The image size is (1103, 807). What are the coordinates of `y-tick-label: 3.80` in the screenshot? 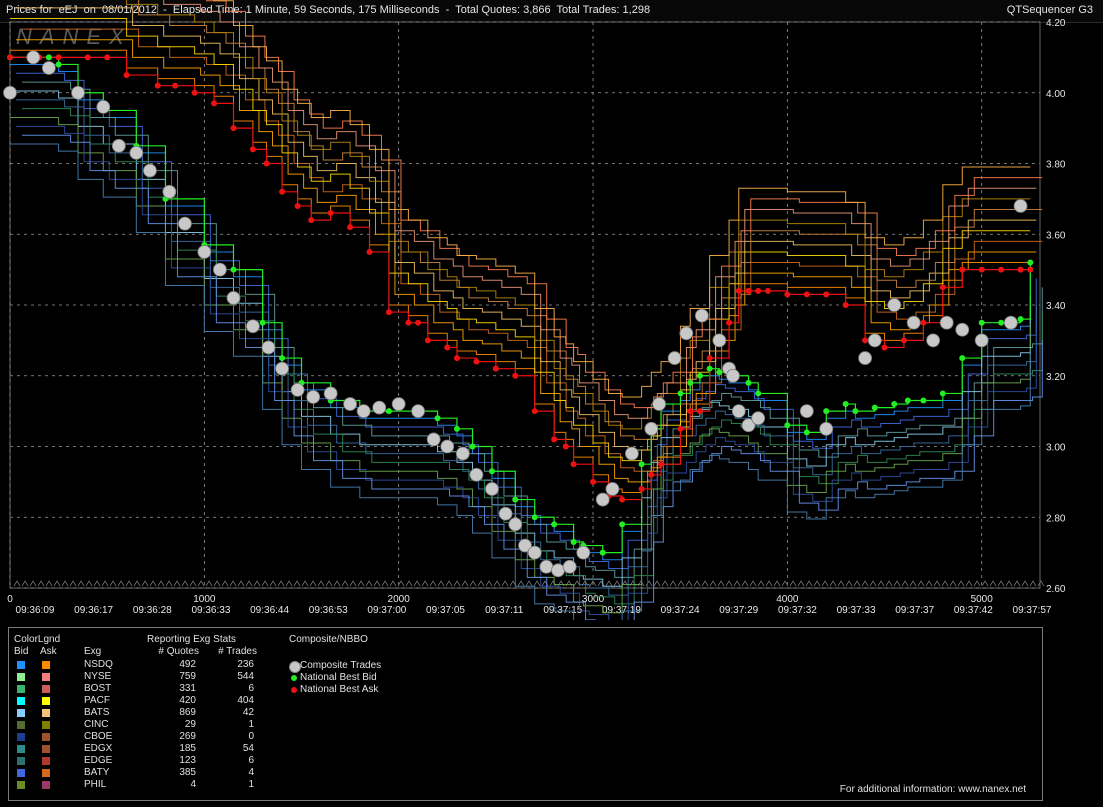 It's located at (1056, 165).